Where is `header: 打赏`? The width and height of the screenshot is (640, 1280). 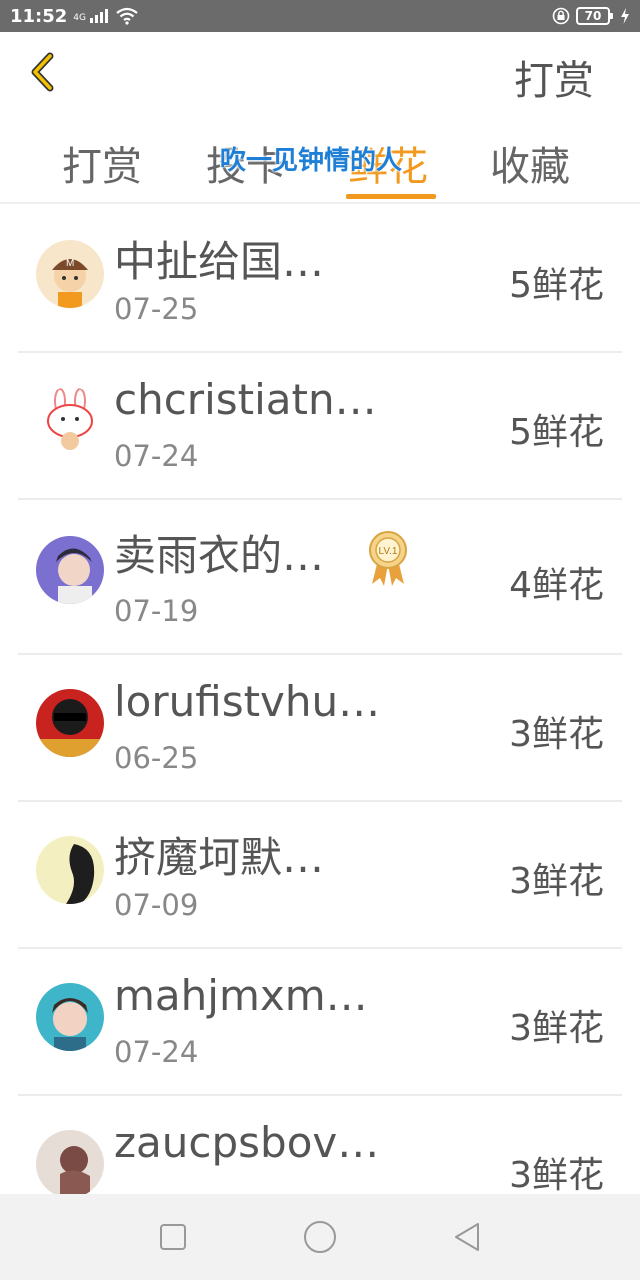 header: 打赏 is located at coordinates (320, 74).